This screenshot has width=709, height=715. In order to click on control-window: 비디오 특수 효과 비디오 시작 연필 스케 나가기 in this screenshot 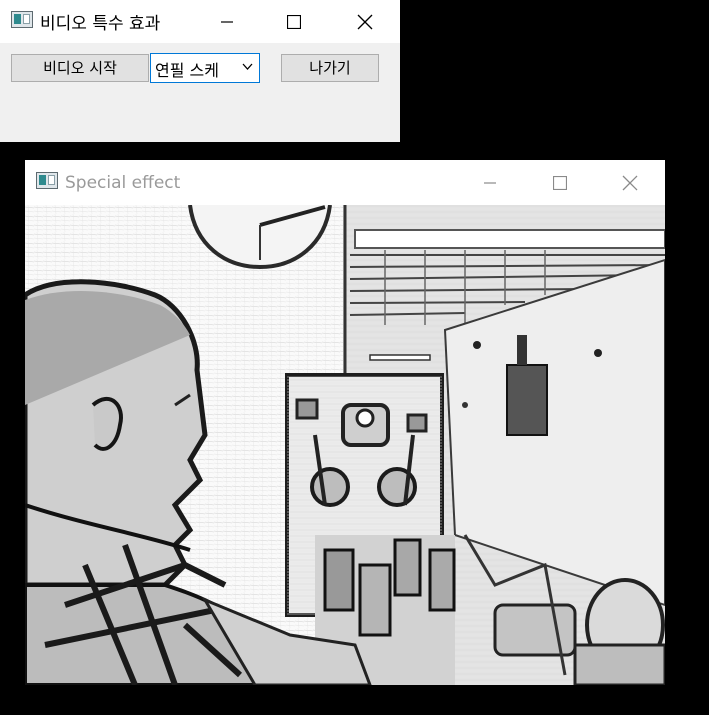, I will do `click(200, 71)`.